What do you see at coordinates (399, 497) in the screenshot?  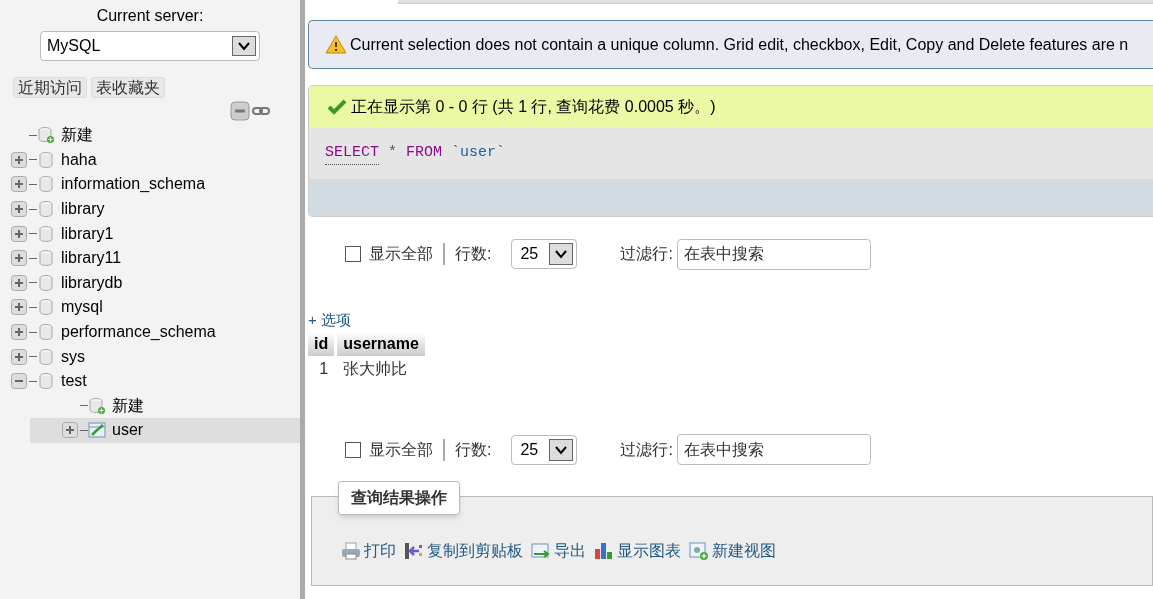 I see `panel-legend: 查询结果操作` at bounding box center [399, 497].